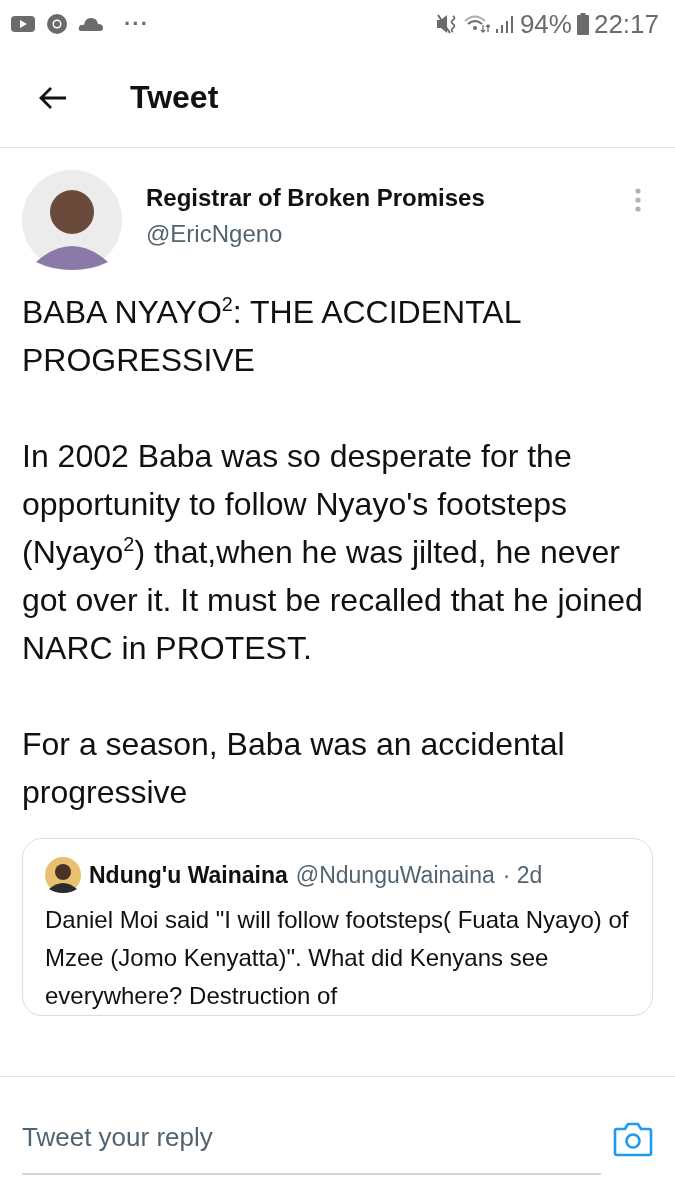  Describe the element at coordinates (315, 198) in the screenshot. I see `author-name: Registrar of Broken Promises` at that location.